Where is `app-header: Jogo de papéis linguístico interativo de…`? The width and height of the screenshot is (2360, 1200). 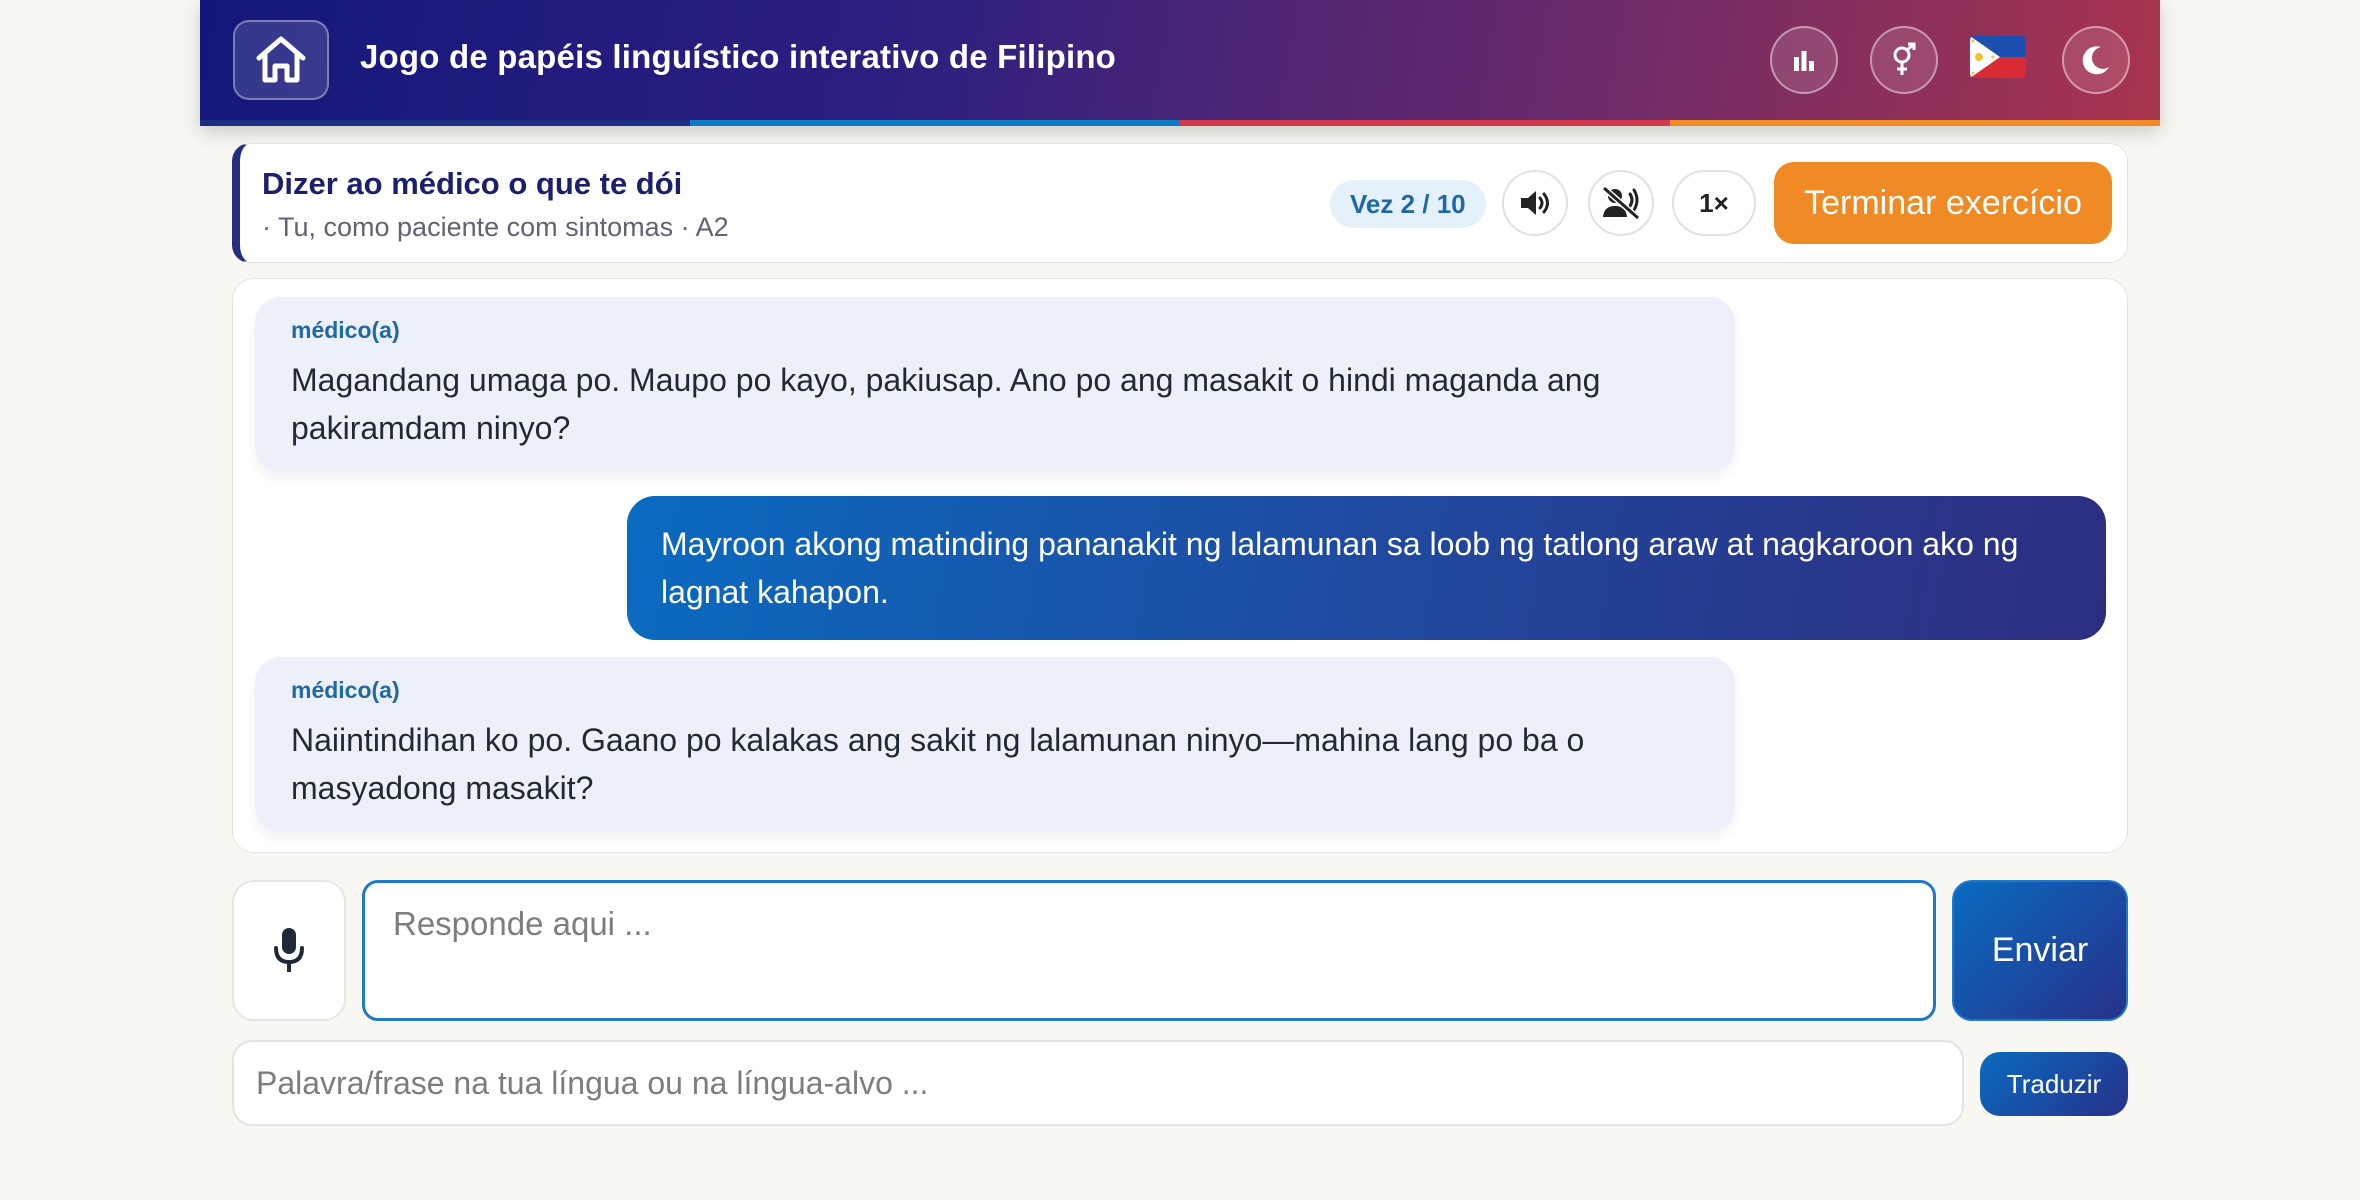 app-header: Jogo de papéis linguístico interativo de… is located at coordinates (1180, 63).